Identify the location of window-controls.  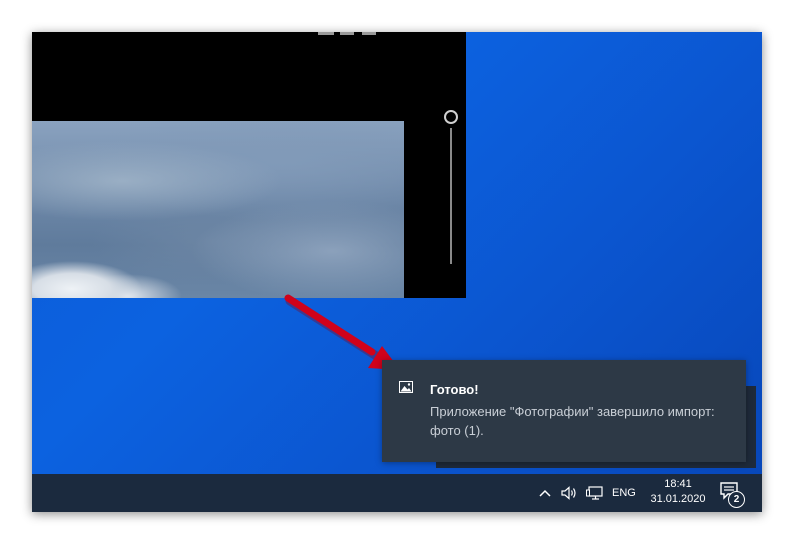
(348, 35).